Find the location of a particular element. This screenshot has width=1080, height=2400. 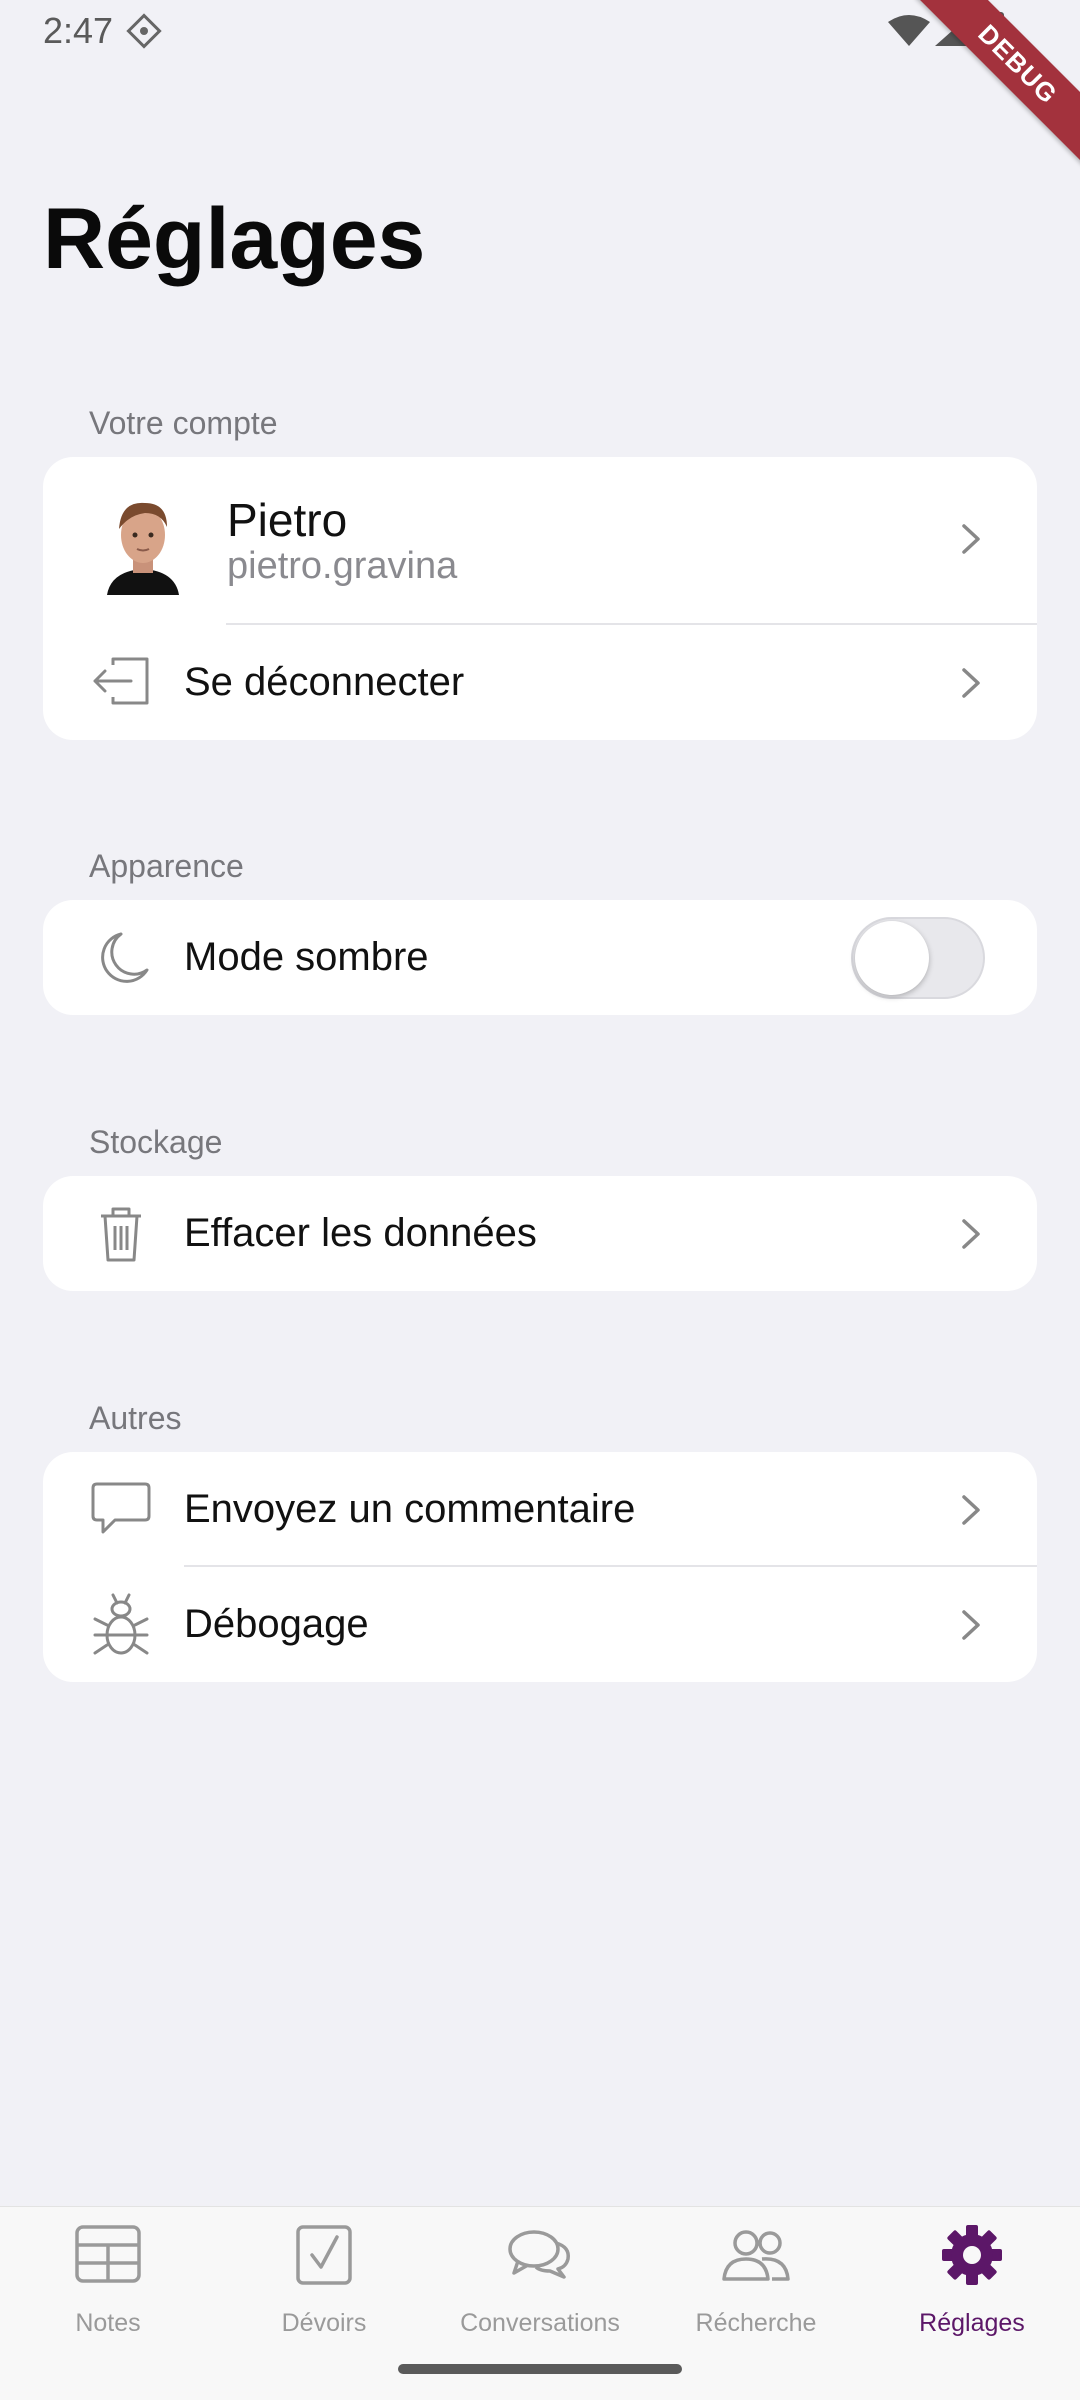

logout-icon is located at coordinates (121, 683).